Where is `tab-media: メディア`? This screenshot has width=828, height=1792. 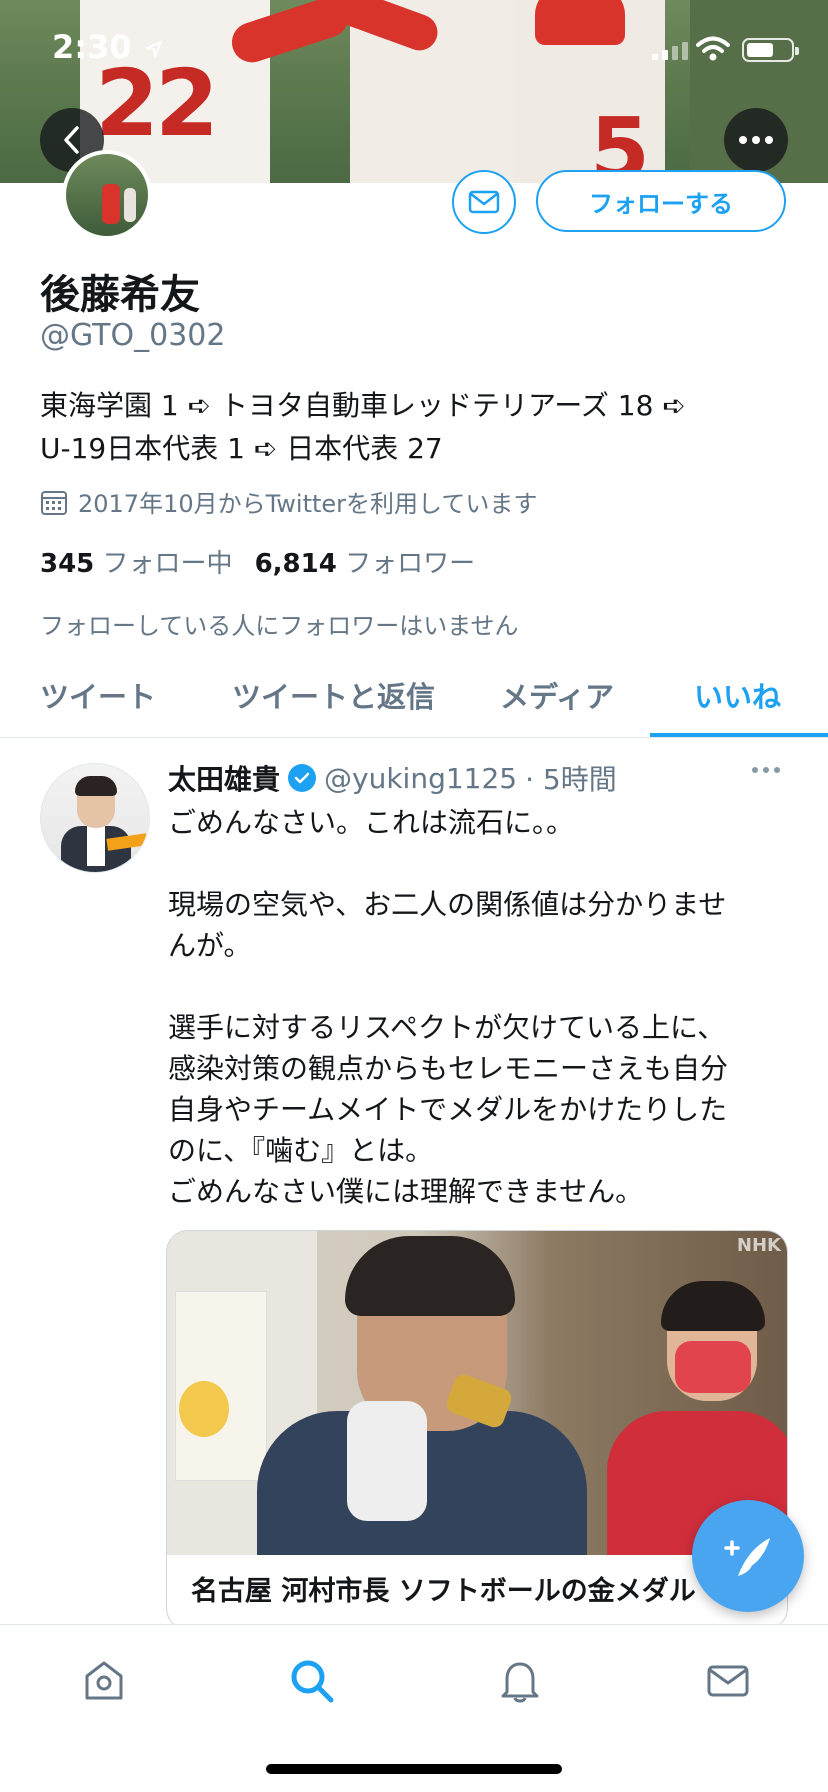
tab-media: メディア is located at coordinates (557, 695).